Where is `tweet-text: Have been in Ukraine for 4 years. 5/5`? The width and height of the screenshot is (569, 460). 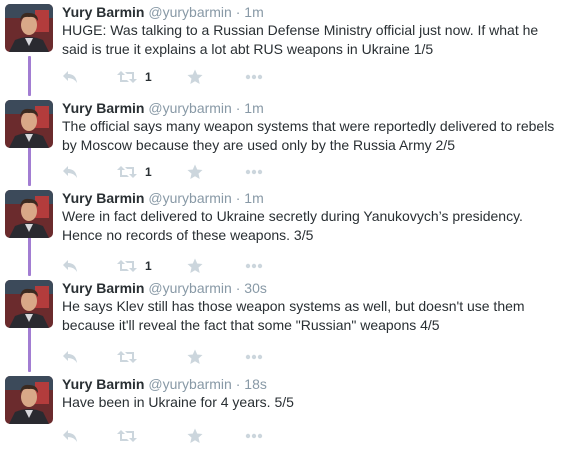 tweet-text: Have been in Ukraine for 4 years. 5/5 is located at coordinates (178, 402).